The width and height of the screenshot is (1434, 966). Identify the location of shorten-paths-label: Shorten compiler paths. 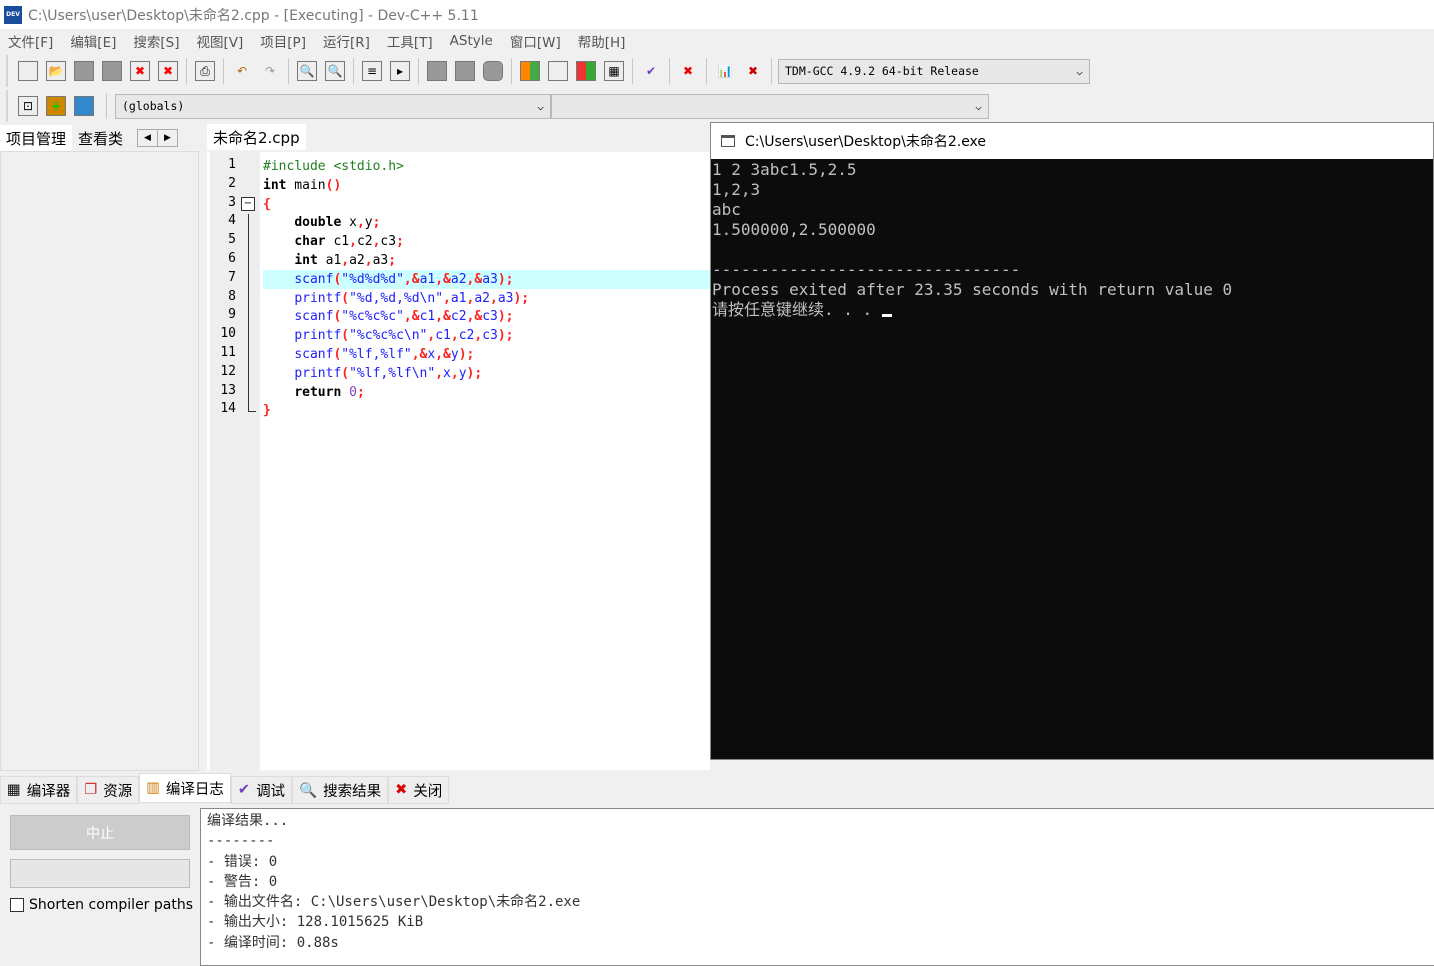
(111, 905).